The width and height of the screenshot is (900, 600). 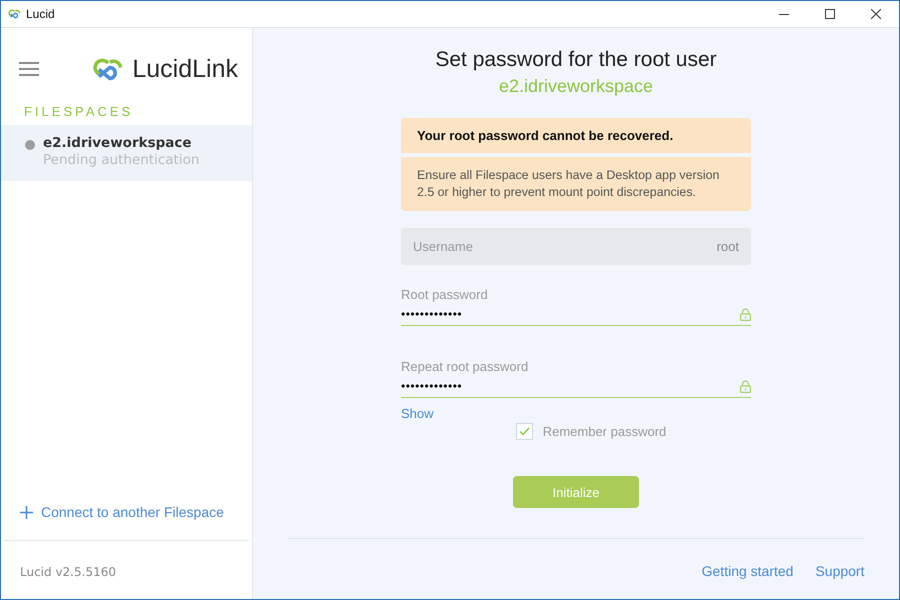 I want to click on filespace-name: e2.idriveworkspace, so click(x=118, y=143).